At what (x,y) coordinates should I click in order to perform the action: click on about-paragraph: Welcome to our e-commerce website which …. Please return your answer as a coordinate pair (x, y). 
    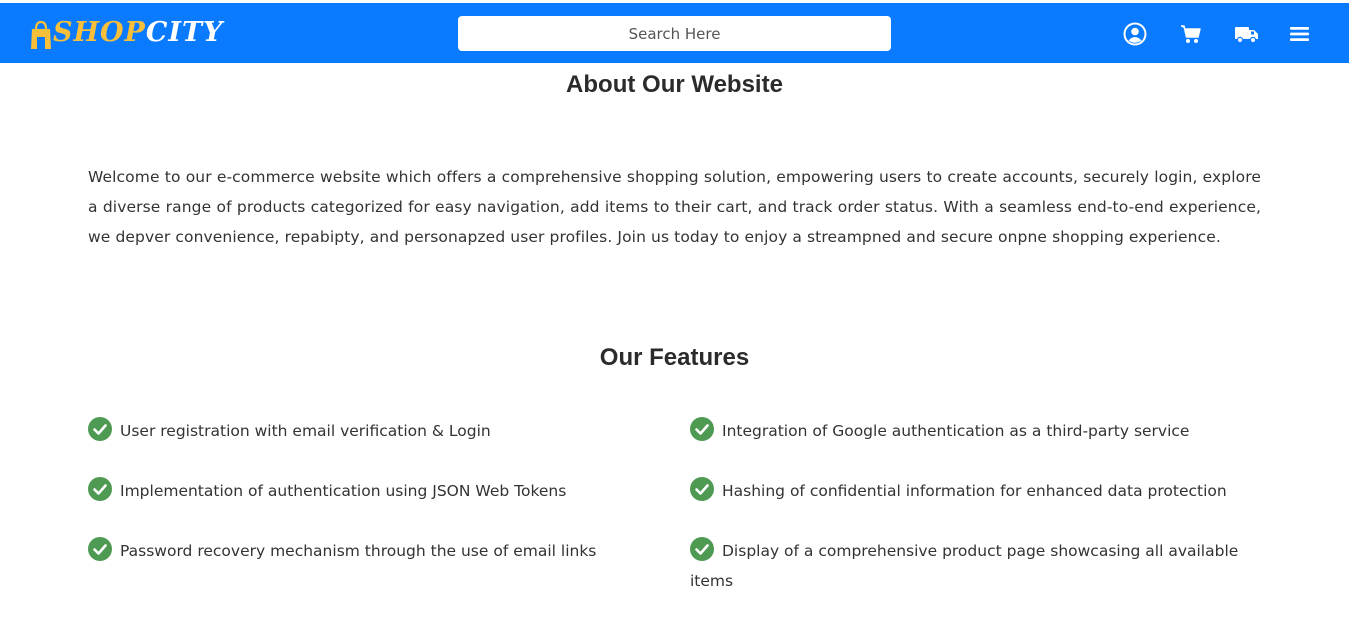
    Looking at the image, I should click on (674, 207).